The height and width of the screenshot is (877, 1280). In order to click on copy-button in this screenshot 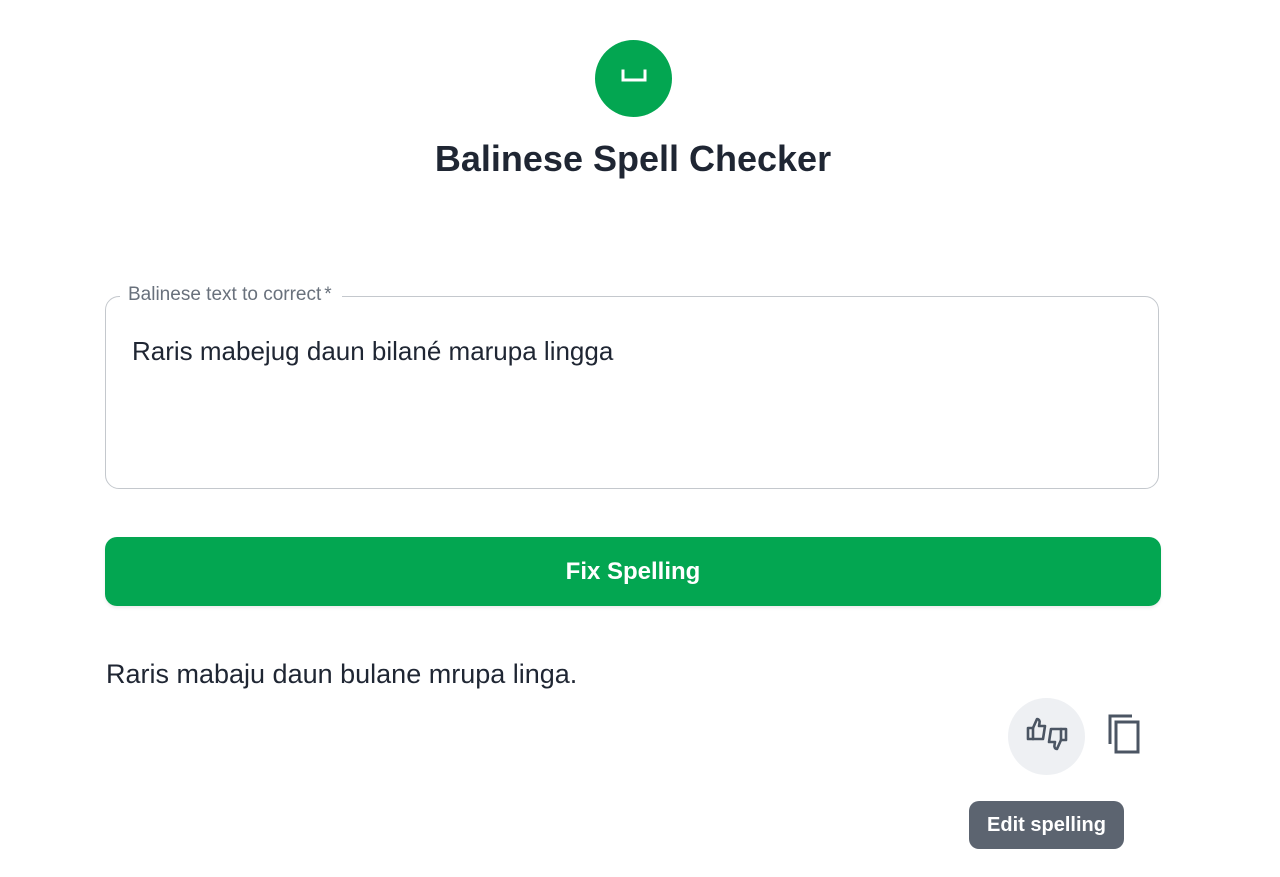, I will do `click(1124, 736)`.